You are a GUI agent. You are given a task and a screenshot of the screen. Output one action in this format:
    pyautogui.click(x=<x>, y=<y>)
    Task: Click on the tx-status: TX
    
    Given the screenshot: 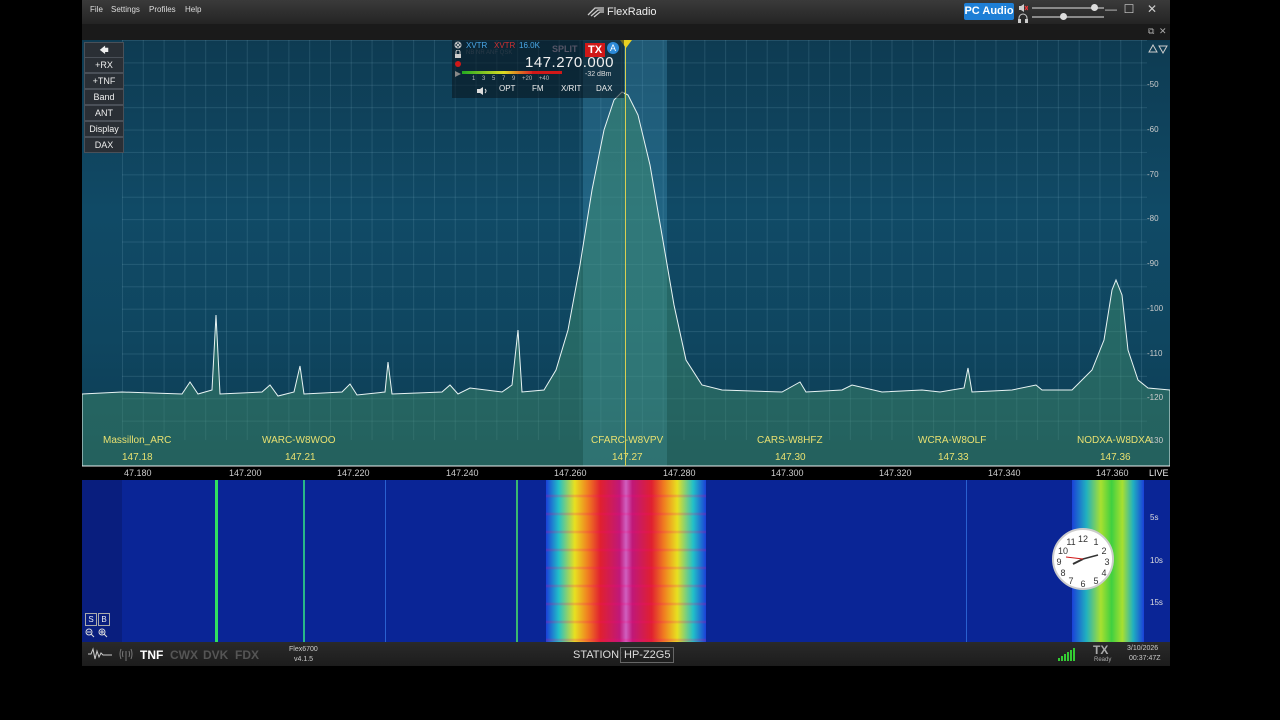 What is the action you would take?
    pyautogui.click(x=1100, y=650)
    